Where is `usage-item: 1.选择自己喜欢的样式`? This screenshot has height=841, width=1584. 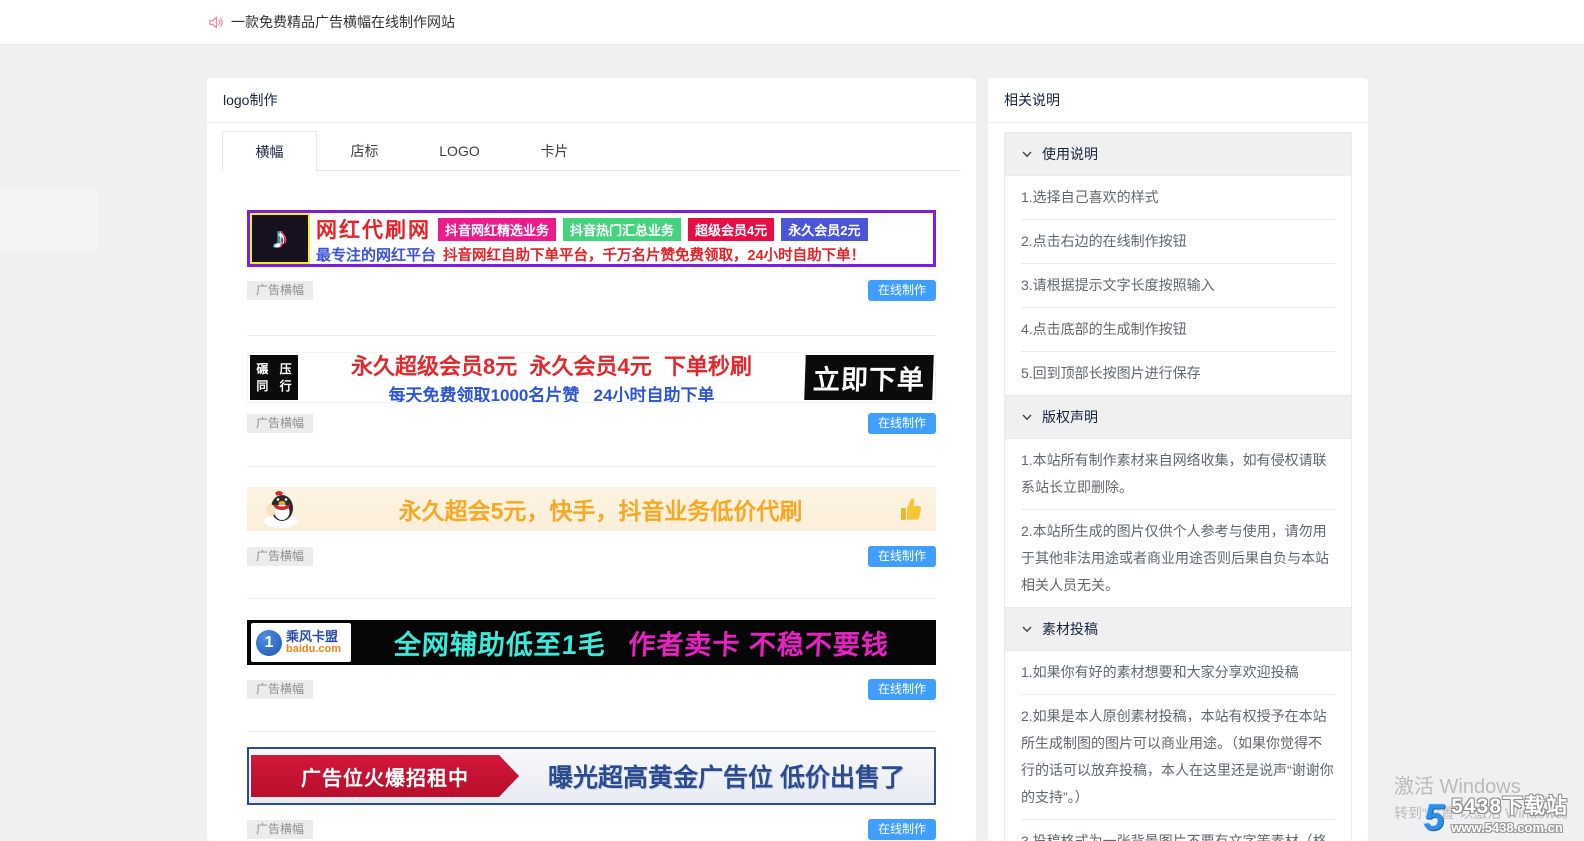 usage-item: 1.选择自己喜欢的样式 is located at coordinates (1090, 197).